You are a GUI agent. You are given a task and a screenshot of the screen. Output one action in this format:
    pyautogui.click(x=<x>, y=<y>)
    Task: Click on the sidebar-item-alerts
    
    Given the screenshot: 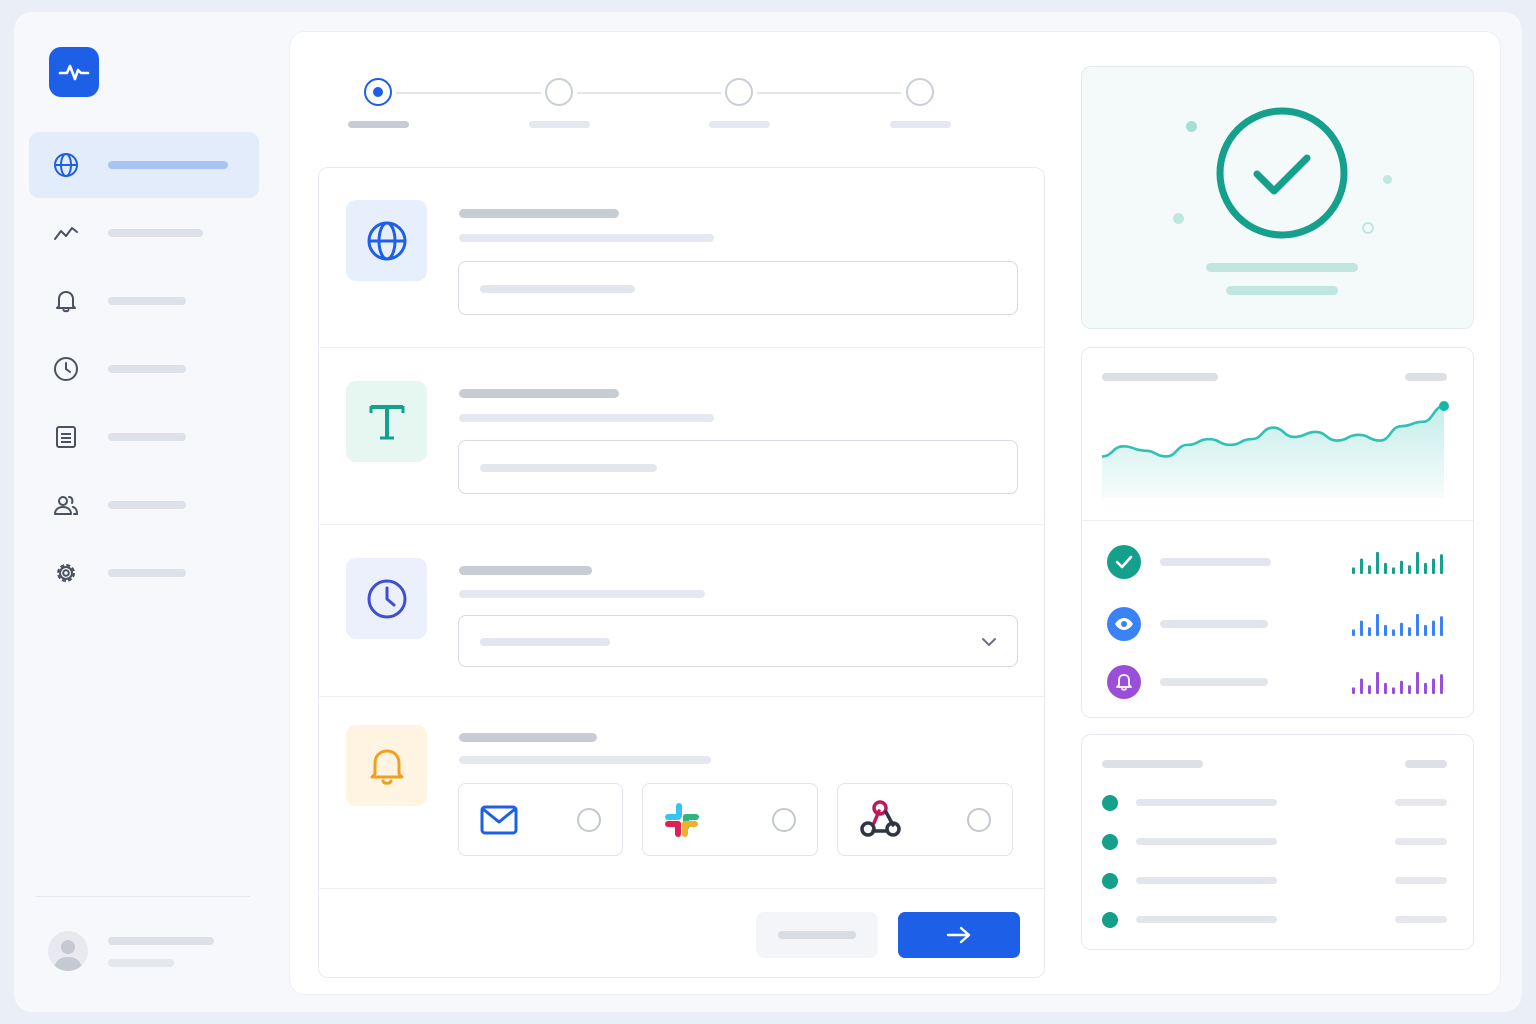 What is the action you would take?
    pyautogui.click(x=144, y=301)
    